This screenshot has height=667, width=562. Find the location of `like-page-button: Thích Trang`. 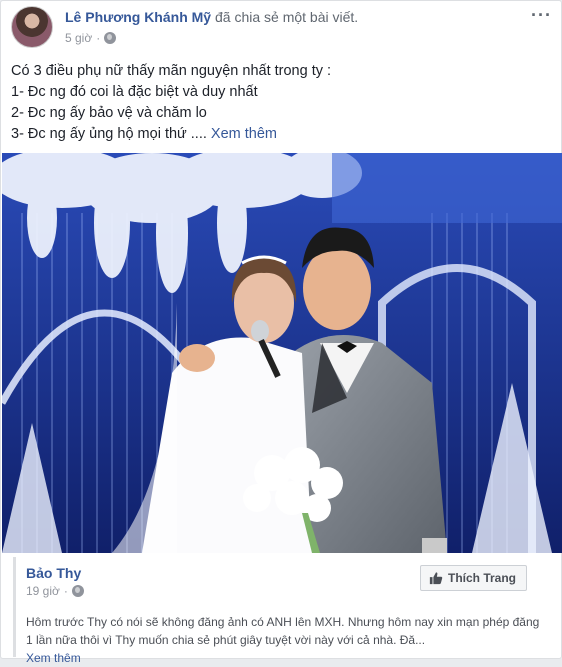

like-page-button: Thích Trang is located at coordinates (473, 578).